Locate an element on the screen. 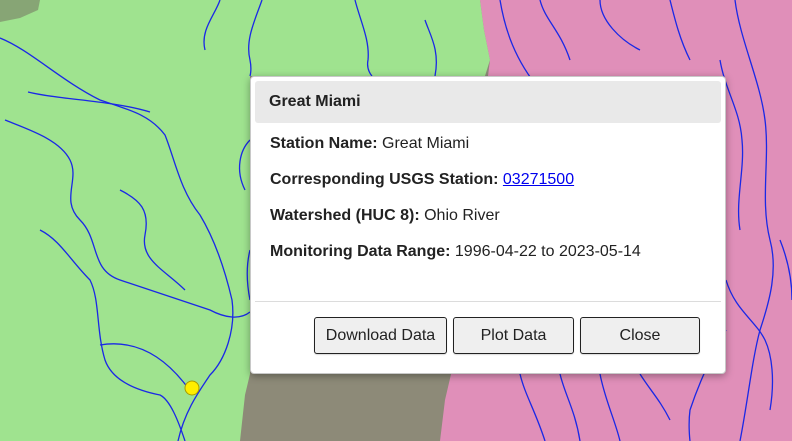  station-name-row: Station Name: Great Miami is located at coordinates (369, 144).